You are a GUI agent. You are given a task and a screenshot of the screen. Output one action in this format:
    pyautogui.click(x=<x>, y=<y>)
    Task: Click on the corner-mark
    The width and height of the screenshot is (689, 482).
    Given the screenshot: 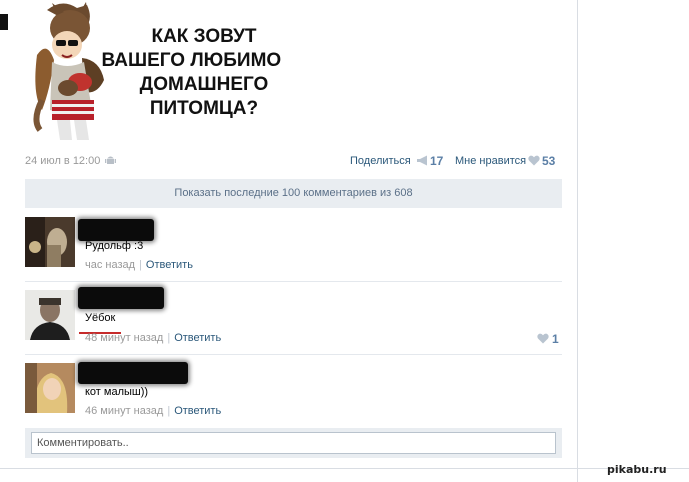 What is the action you would take?
    pyautogui.click(x=4, y=22)
    